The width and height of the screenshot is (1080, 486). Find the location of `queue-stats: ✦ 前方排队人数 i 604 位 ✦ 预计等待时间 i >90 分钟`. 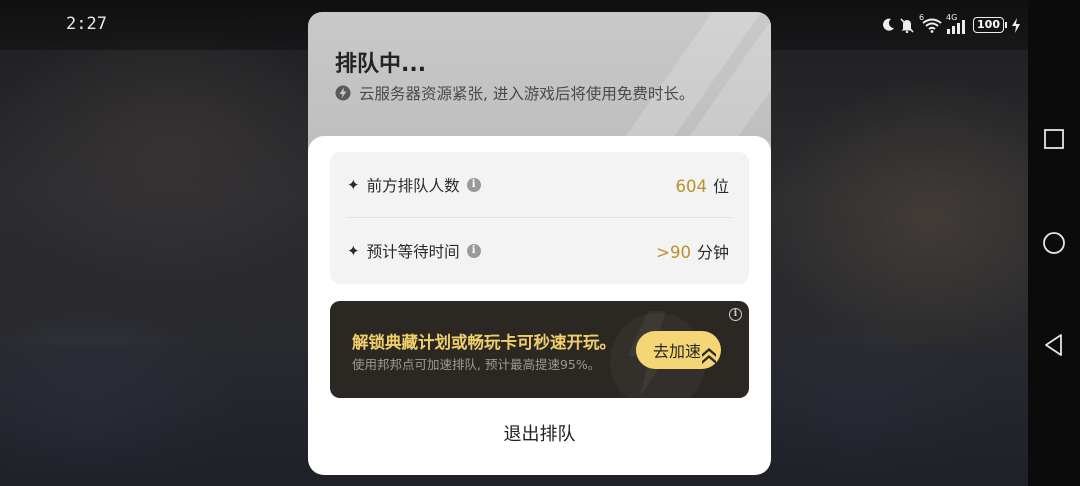

queue-stats: ✦ 前方排队人数 i 604 位 ✦ 预计等待时间 i >90 分钟 is located at coordinates (539, 218).